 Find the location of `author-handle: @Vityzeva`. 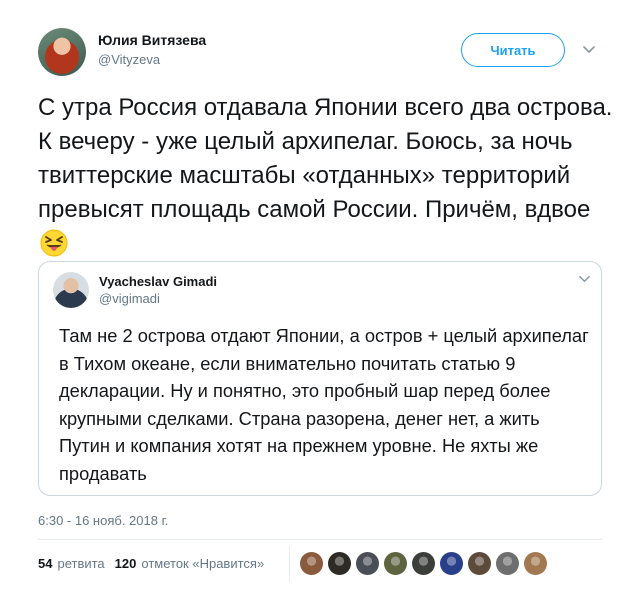

author-handle: @Vityzeva is located at coordinates (129, 59).